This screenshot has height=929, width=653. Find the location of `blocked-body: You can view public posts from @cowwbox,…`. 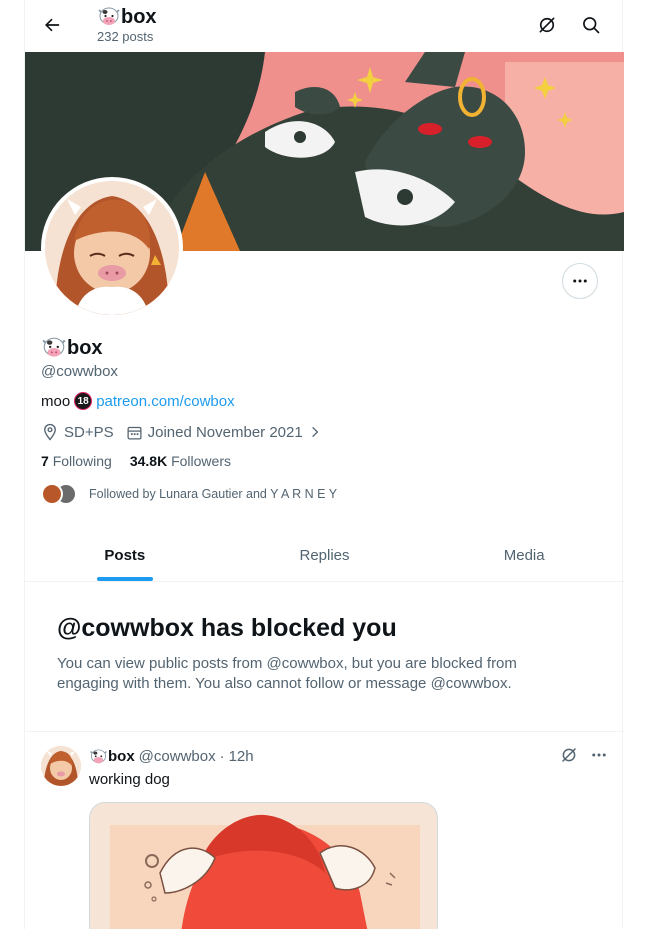

blocked-body: You can view public posts from @cowwbox,… is located at coordinates (287, 673).